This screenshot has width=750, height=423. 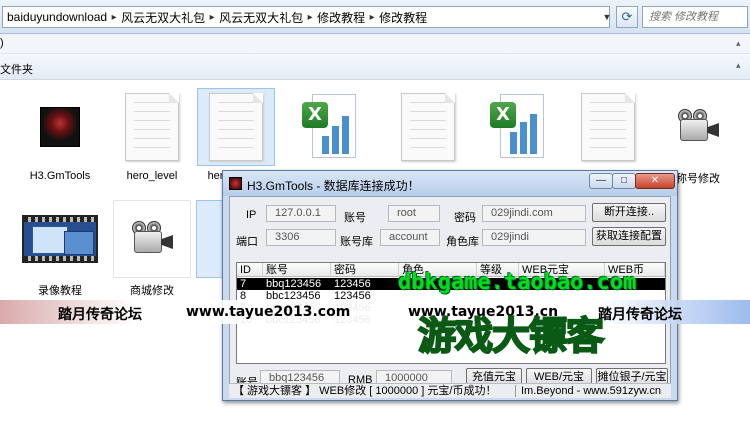 What do you see at coordinates (511, 336) in the screenshot?
I see `watermark-logo: 游戏大镖客` at bounding box center [511, 336].